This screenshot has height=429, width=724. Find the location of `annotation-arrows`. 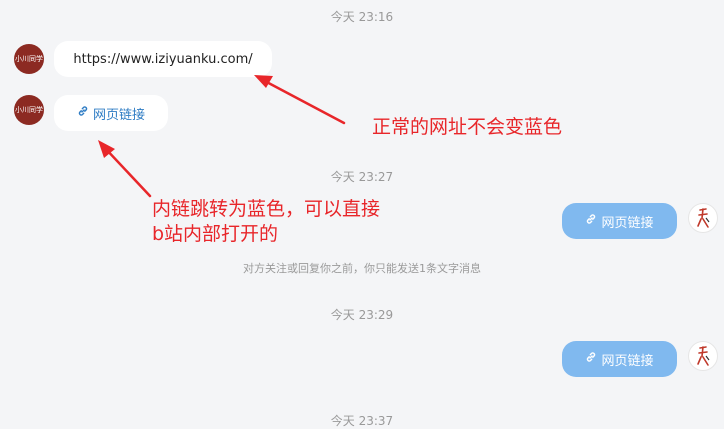

annotation-arrows is located at coordinates (222, 136).